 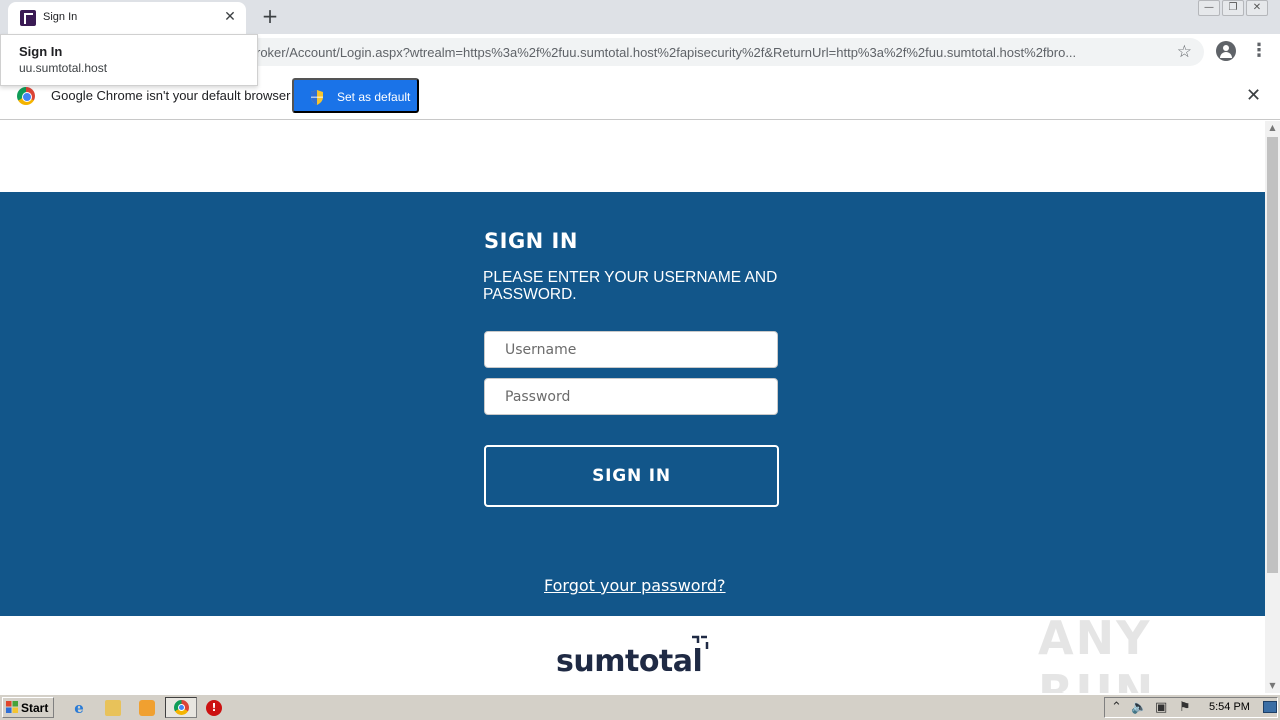 I want to click on scroll-thumb, so click(x=1272, y=355).